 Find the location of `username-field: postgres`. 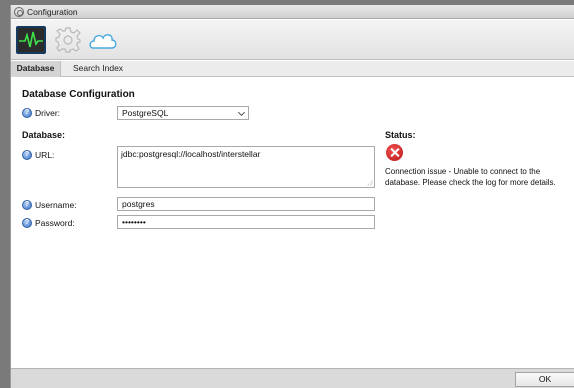

username-field: postgres is located at coordinates (246, 204).